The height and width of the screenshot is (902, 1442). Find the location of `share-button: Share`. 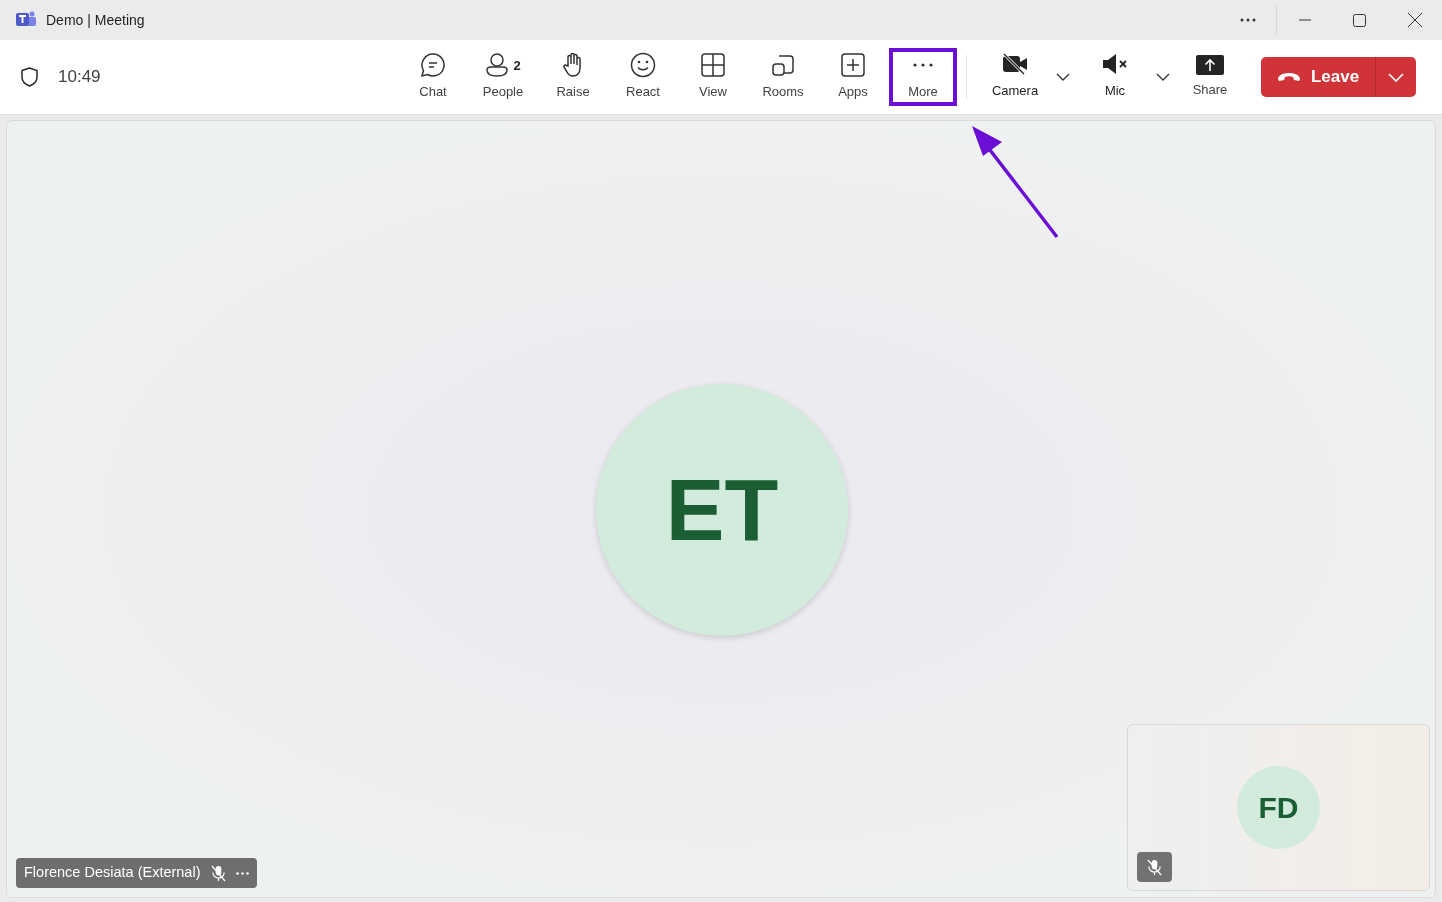

share-button: Share is located at coordinates (1210, 77).